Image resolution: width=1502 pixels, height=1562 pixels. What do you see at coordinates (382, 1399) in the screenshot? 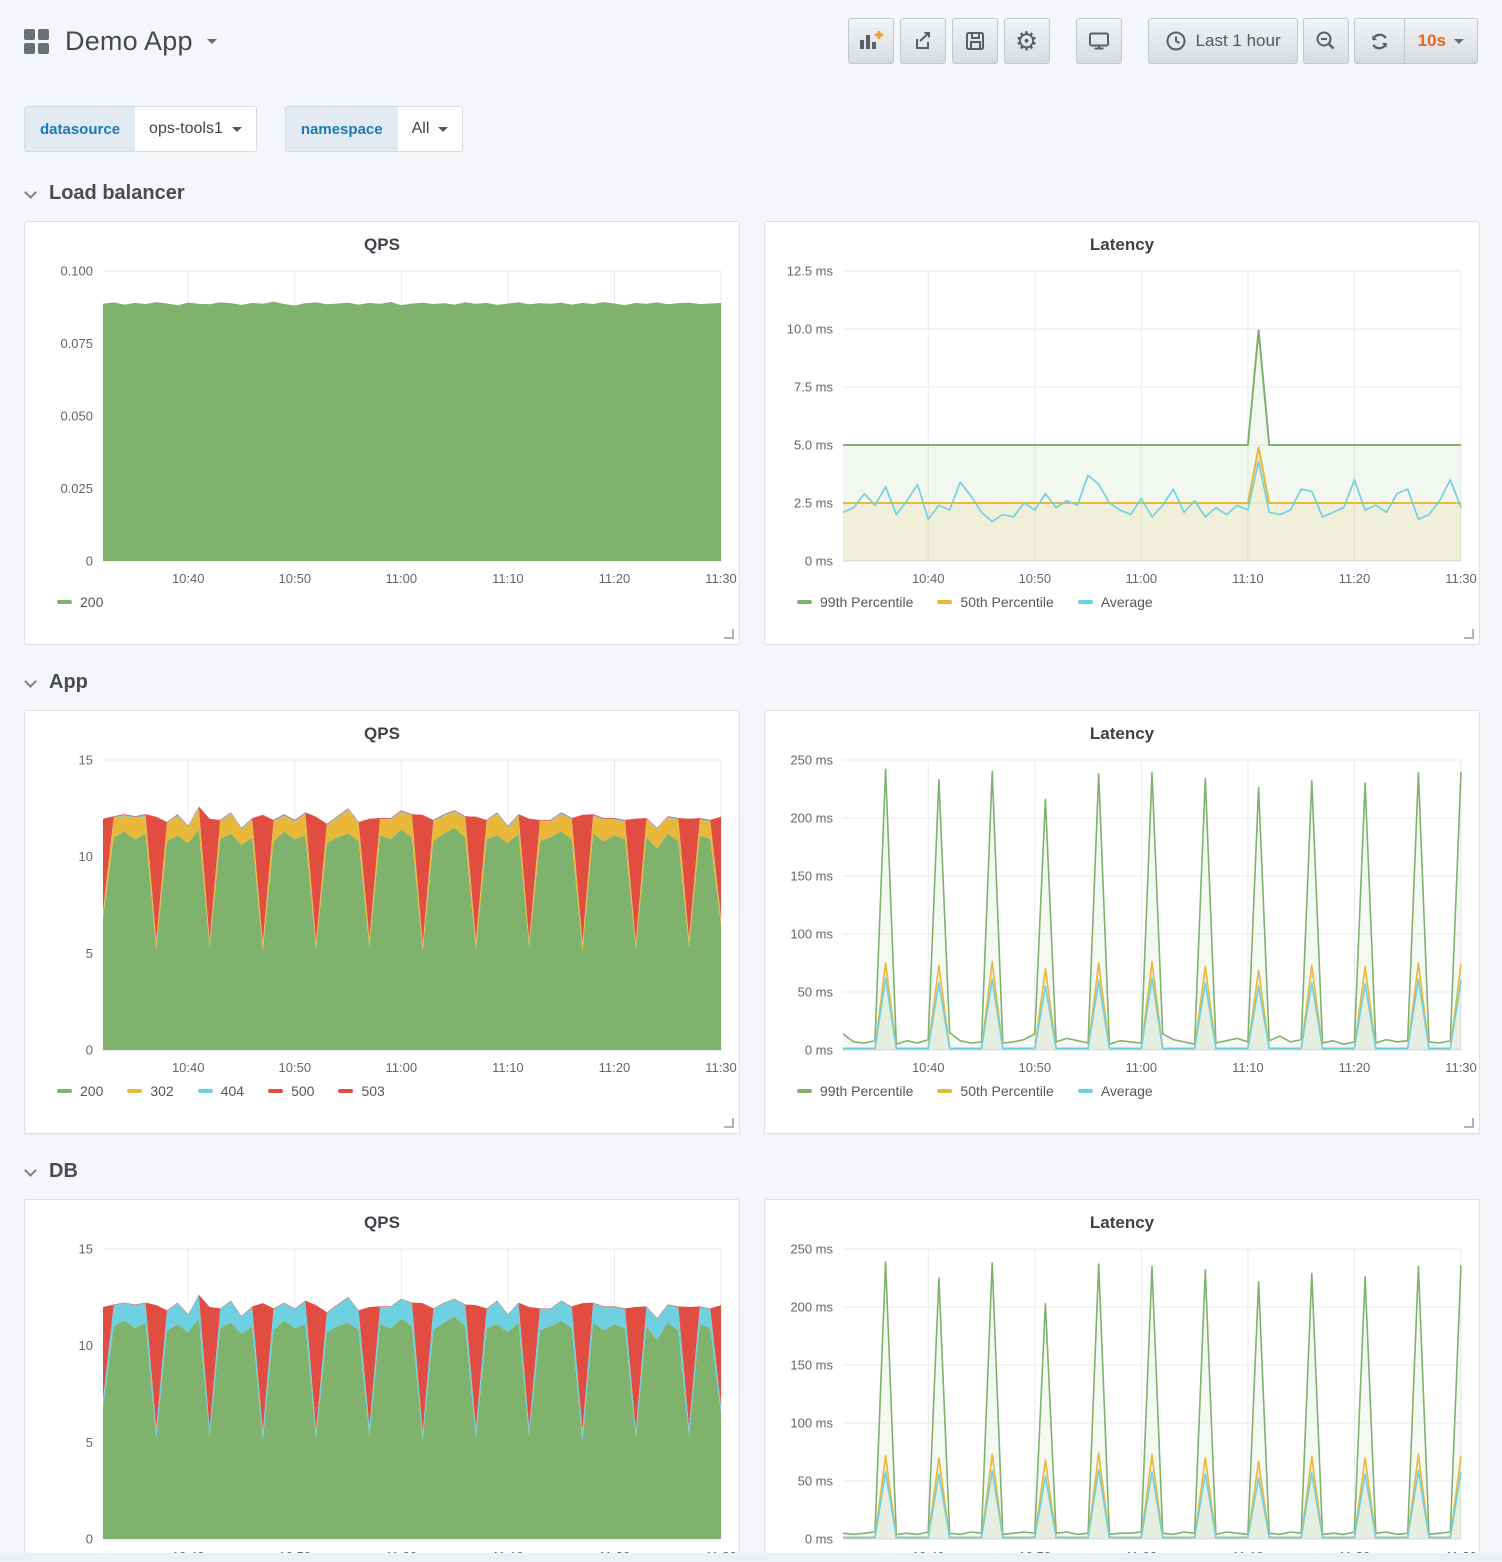
I see `db-qps-chart: 05101510:4010:5011:0011:1011:2011:30` at bounding box center [382, 1399].